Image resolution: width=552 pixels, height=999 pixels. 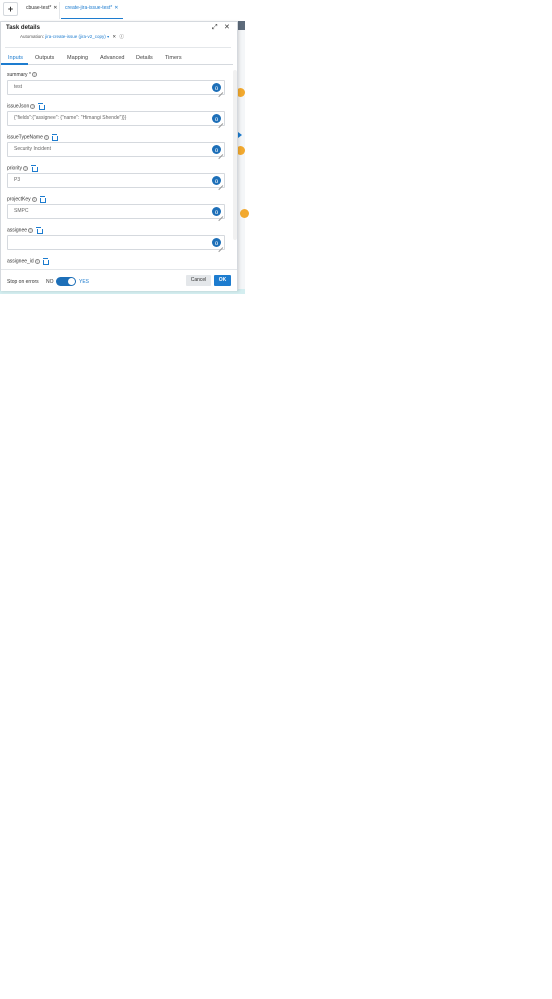 I want to click on active-tab-indicator, so click(x=14, y=64).